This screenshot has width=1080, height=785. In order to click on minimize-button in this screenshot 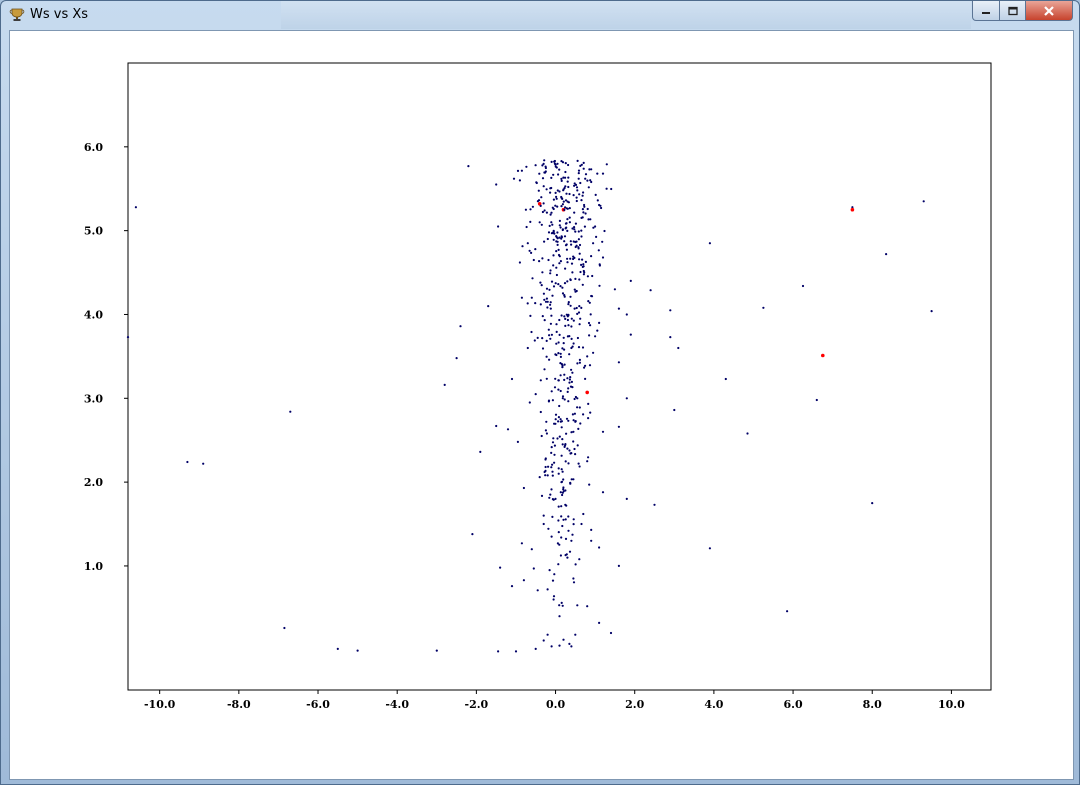, I will do `click(986, 11)`.